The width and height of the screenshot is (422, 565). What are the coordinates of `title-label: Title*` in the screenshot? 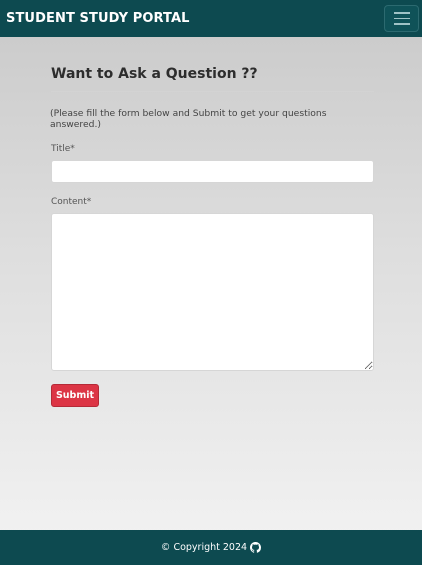 It's located at (63, 149).